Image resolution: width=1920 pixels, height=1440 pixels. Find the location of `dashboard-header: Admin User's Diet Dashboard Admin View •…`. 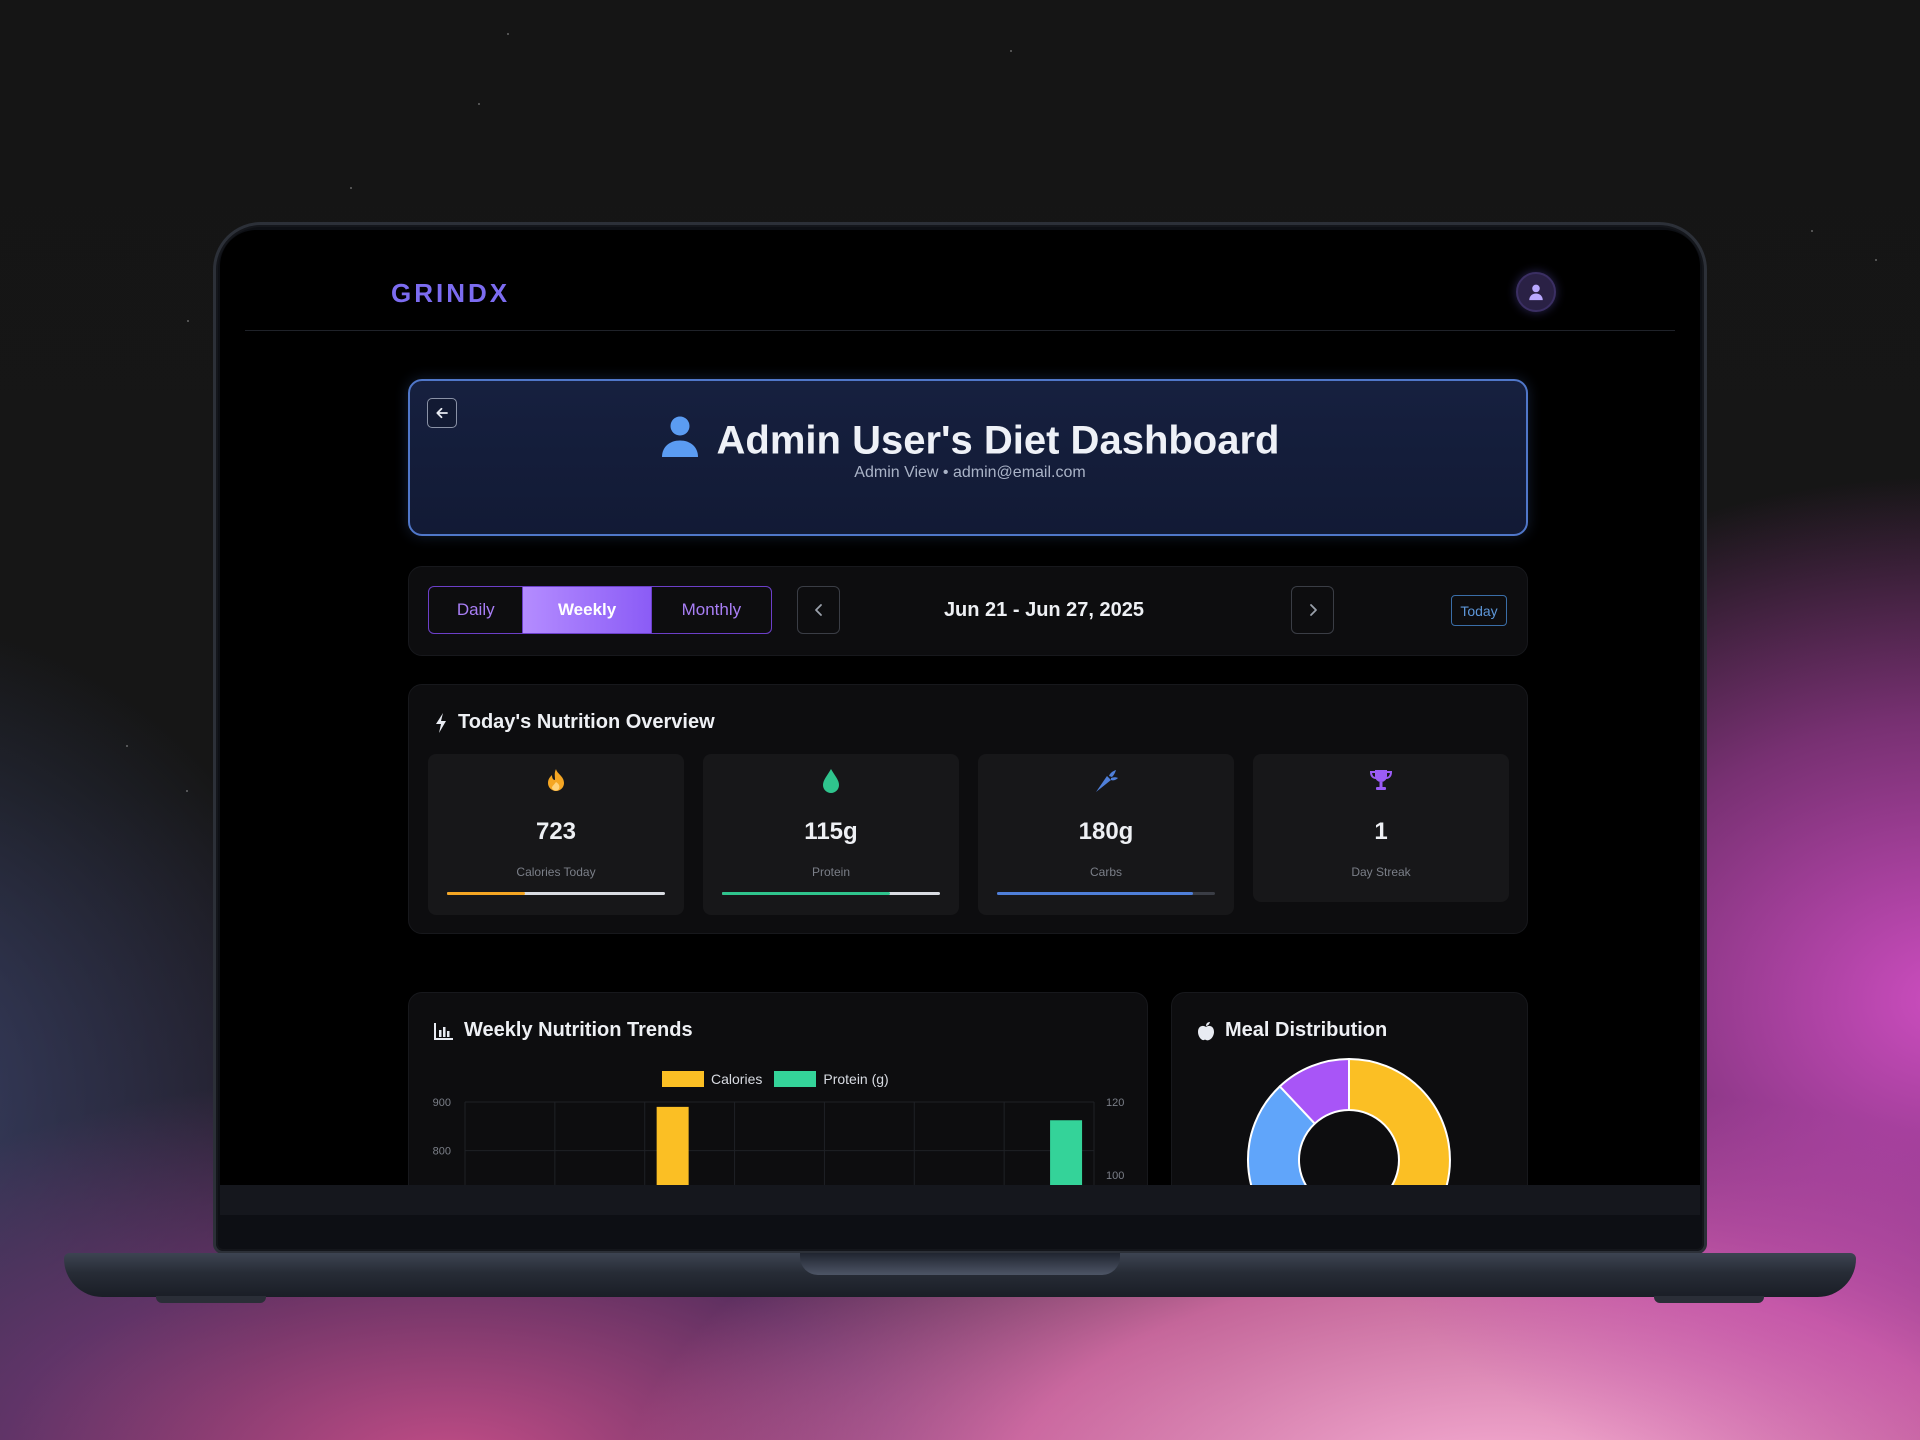

dashboard-header: Admin User's Diet Dashboard Admin View •… is located at coordinates (968, 457).